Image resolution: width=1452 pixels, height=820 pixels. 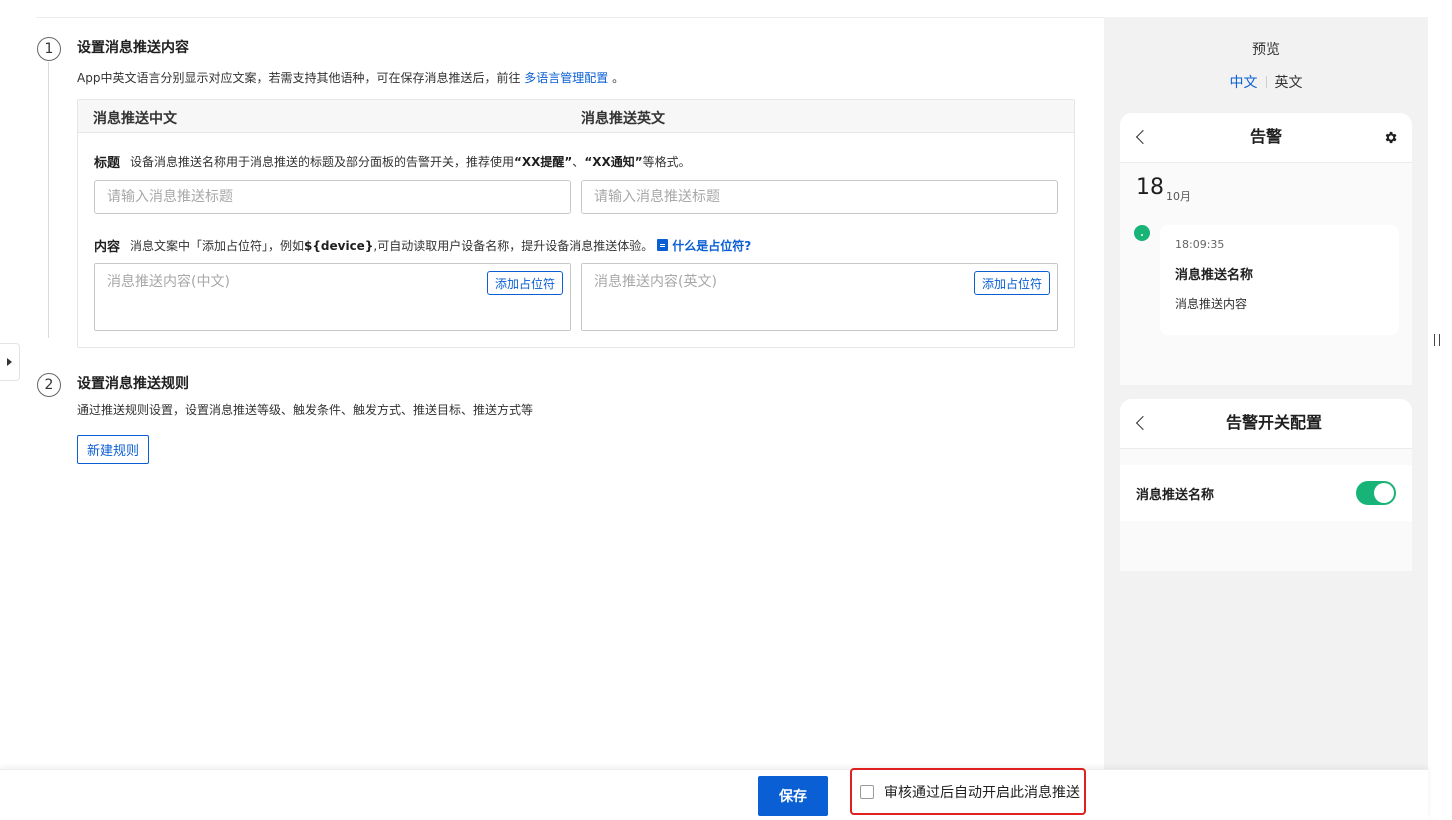 I want to click on step-1-description-text: App中英文语言分别显示对应文案，若需支持其他语种，可在保存消息推送后，前往, so click(x=299, y=78).